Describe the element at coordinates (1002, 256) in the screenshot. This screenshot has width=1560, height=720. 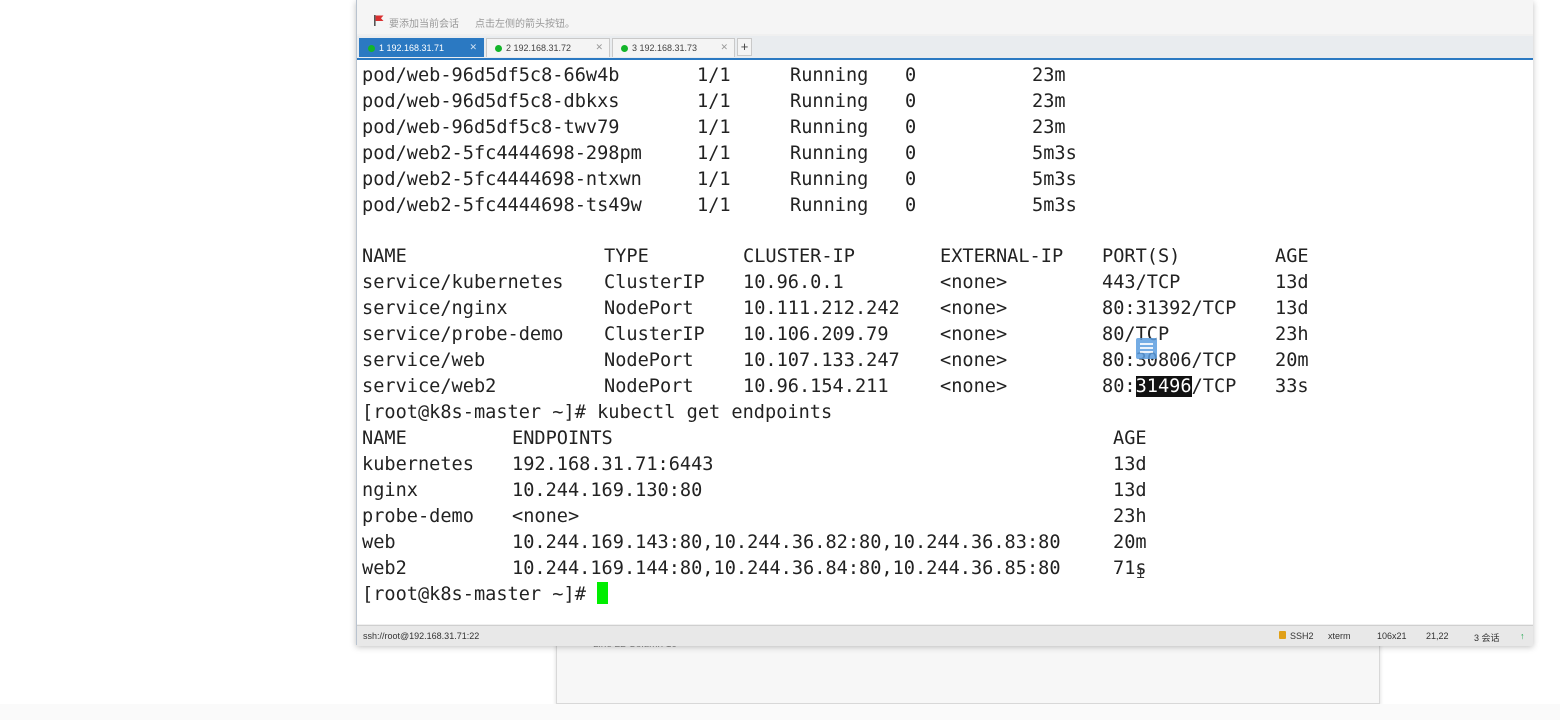
I see `header-external-ip: EXTERNAL-IP` at that location.